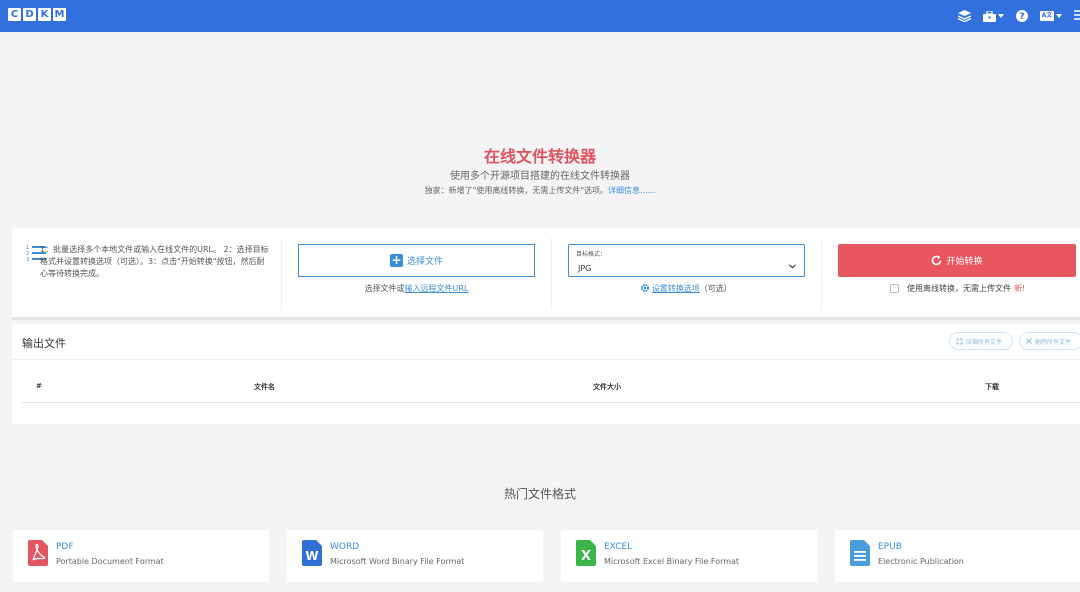 Image resolution: width=1080 pixels, height=592 pixels. What do you see at coordinates (539, 494) in the screenshot?
I see `popular-formats-title: 热门文件格式` at bounding box center [539, 494].